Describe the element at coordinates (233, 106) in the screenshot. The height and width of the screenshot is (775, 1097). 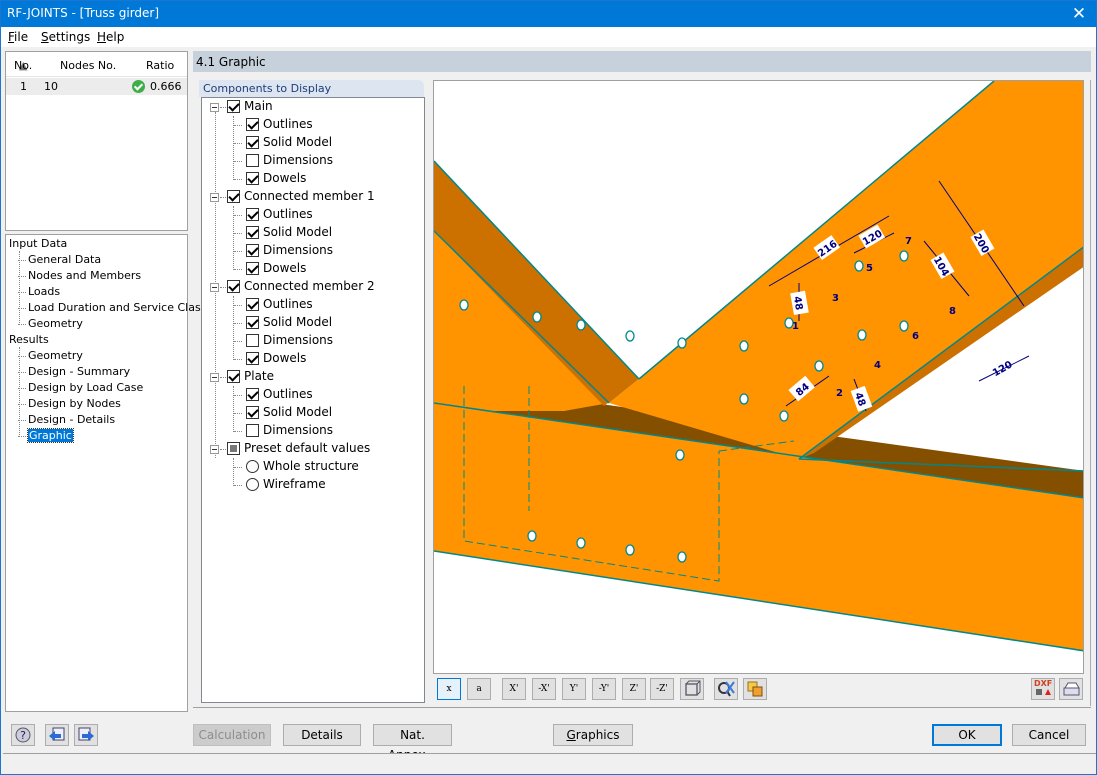
I see `main-checkbox` at that location.